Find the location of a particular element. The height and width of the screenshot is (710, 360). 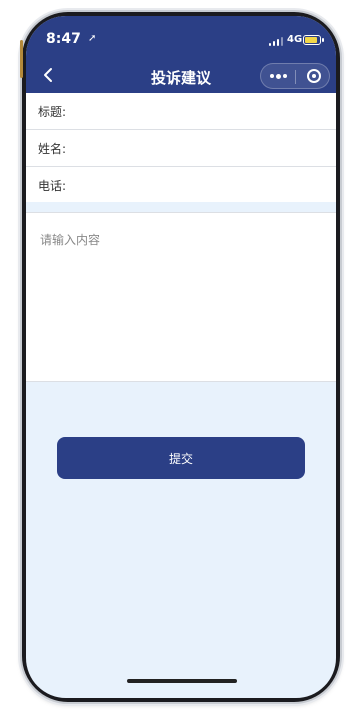

cellular-signal-icon is located at coordinates (276, 41).